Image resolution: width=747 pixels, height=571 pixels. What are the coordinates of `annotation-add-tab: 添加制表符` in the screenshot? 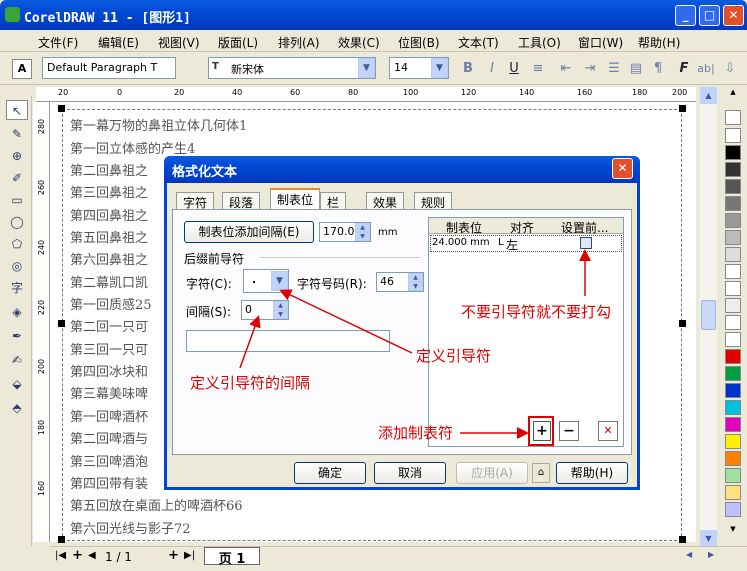 It's located at (416, 433).